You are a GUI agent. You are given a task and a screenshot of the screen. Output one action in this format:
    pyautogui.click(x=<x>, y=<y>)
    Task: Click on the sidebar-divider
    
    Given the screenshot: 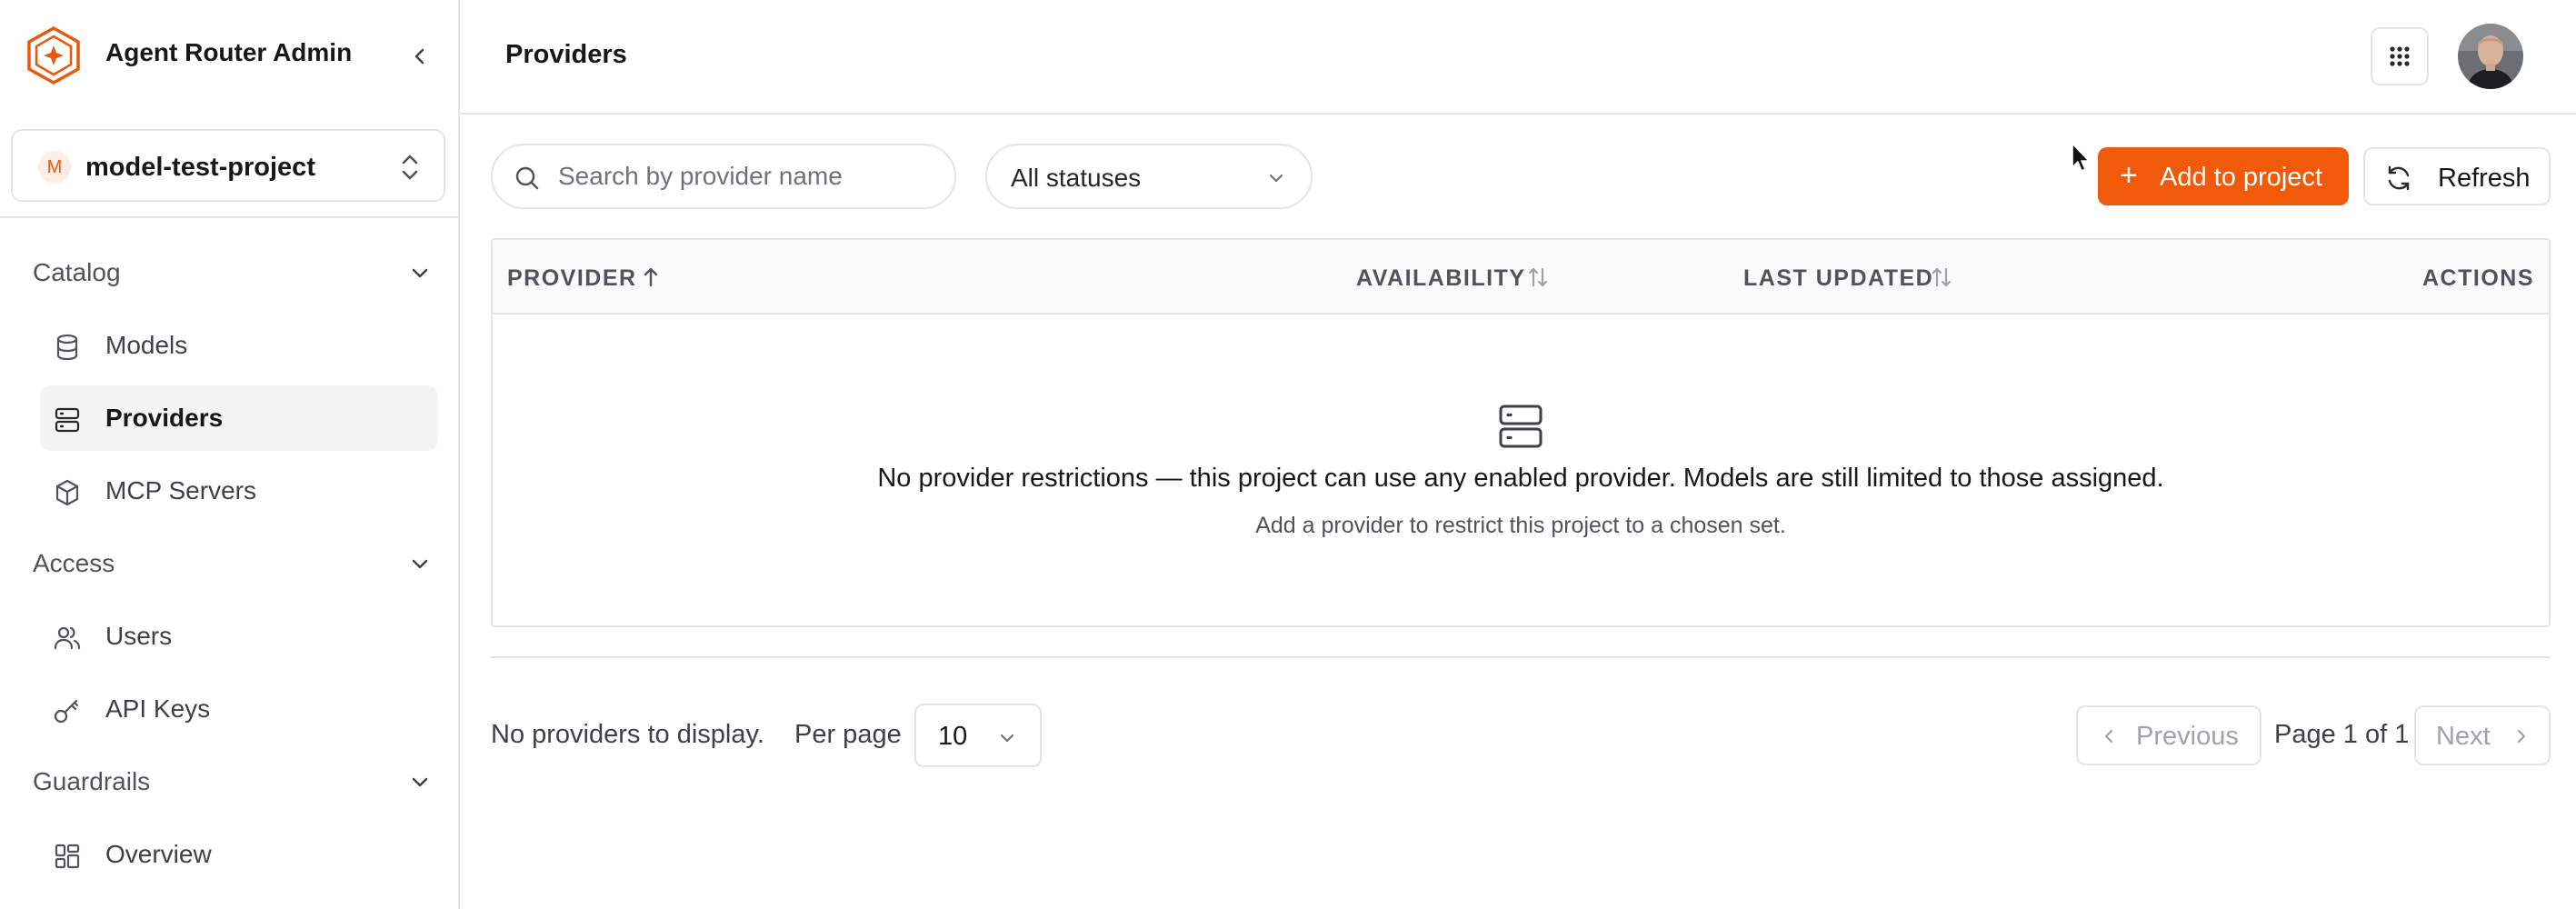 What is the action you would take?
    pyautogui.click(x=229, y=217)
    